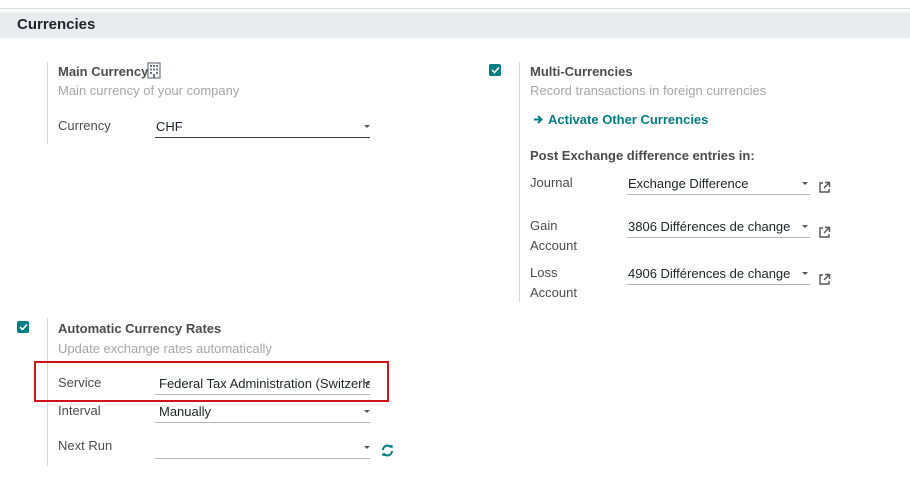 This screenshot has width=910, height=499. What do you see at coordinates (140, 328) in the screenshot?
I see `auto-rates-title: Automatic Currency Rates` at bounding box center [140, 328].